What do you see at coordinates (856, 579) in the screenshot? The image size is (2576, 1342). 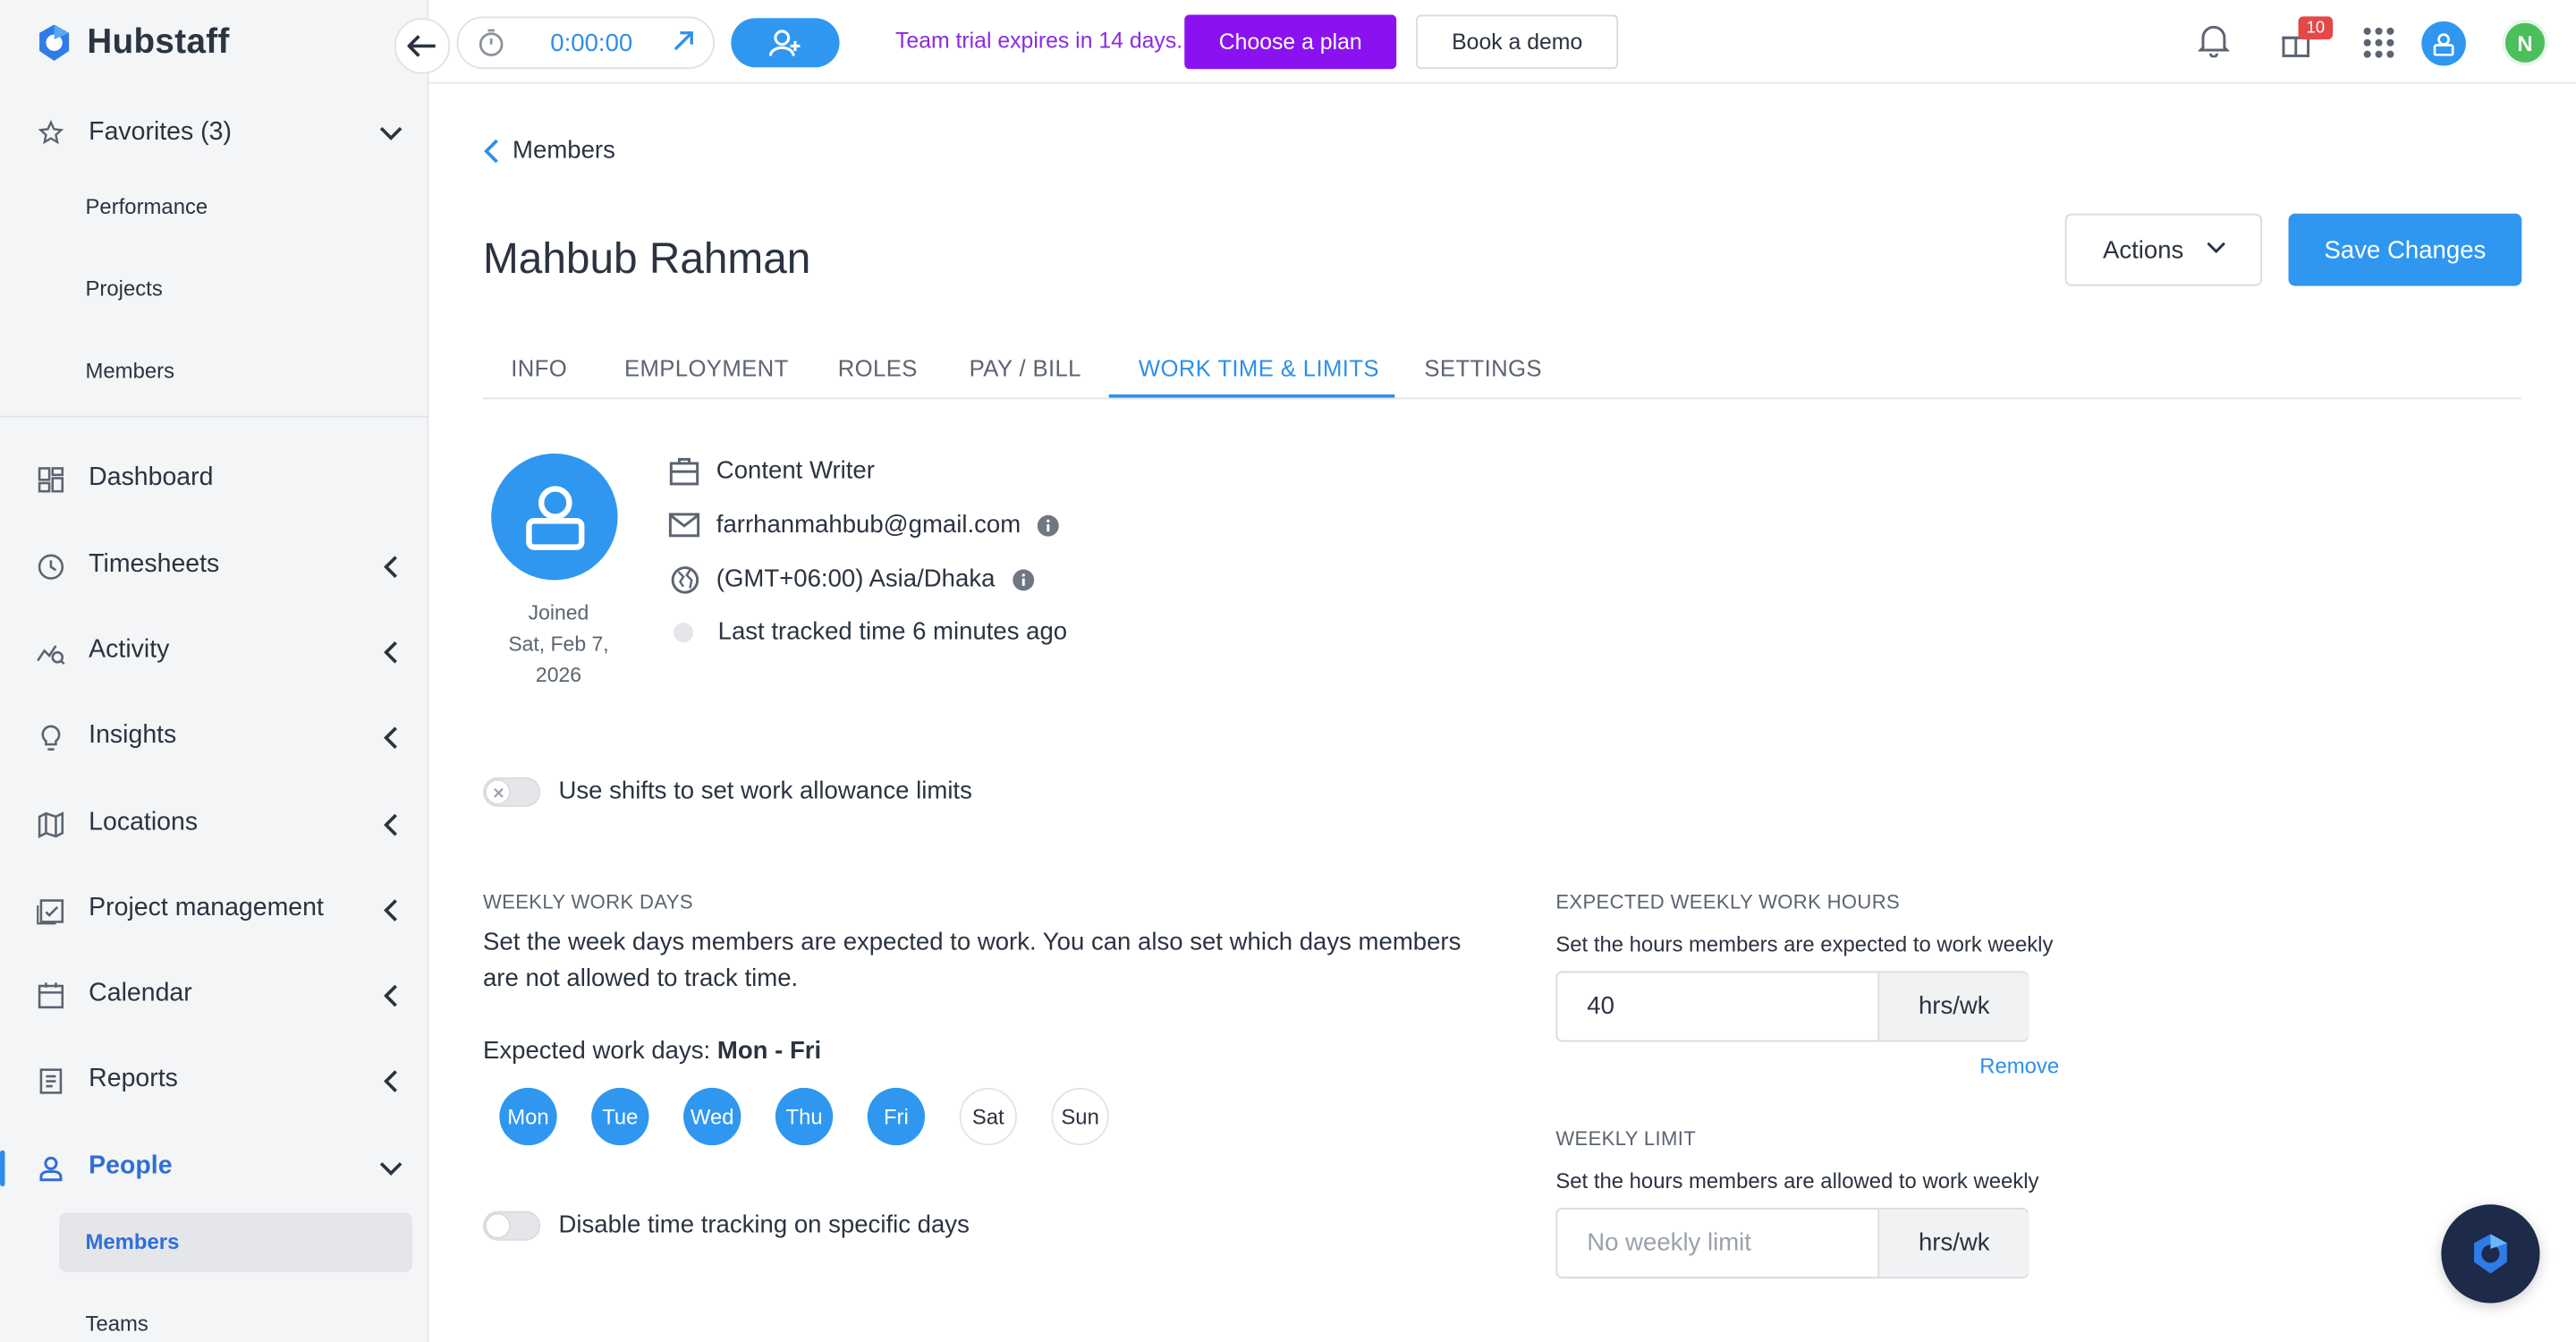 I see `timezone-text: (GMT+06:00) Asia/Dhaka` at bounding box center [856, 579].